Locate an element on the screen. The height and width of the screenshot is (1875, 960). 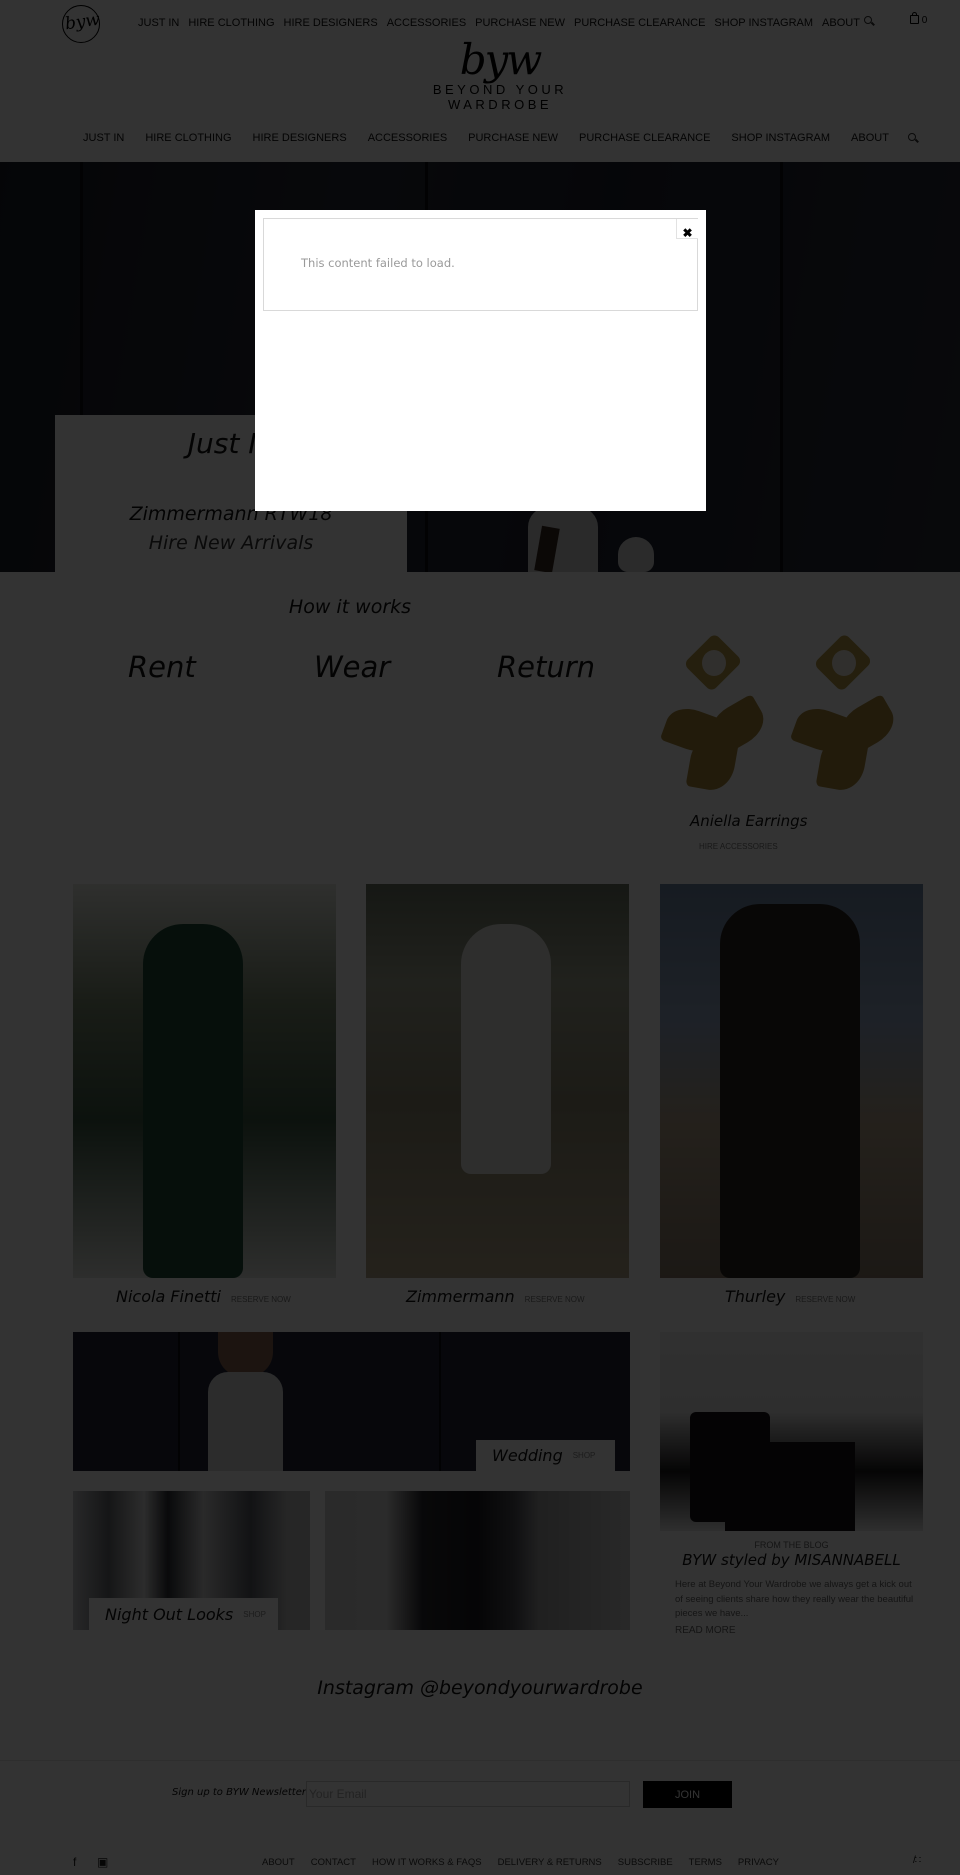
modal-dialog: This content failed to load. ✖ is located at coordinates (480, 360).